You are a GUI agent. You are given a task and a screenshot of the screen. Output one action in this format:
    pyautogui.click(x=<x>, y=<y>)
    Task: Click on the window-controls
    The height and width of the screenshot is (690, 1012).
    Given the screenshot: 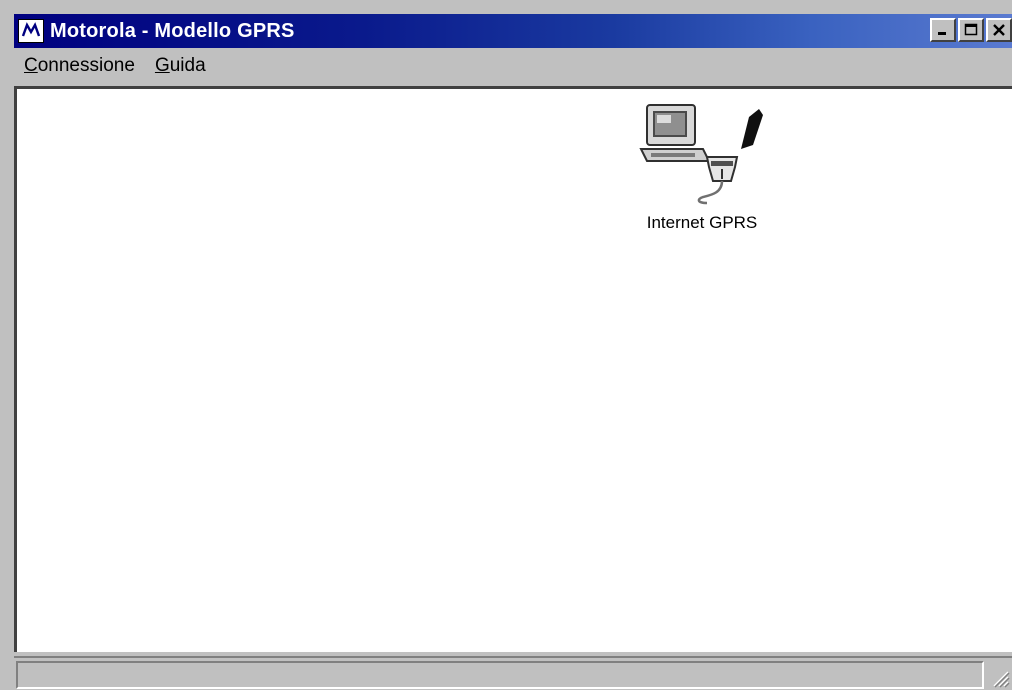 What is the action you would take?
    pyautogui.click(x=970, y=30)
    